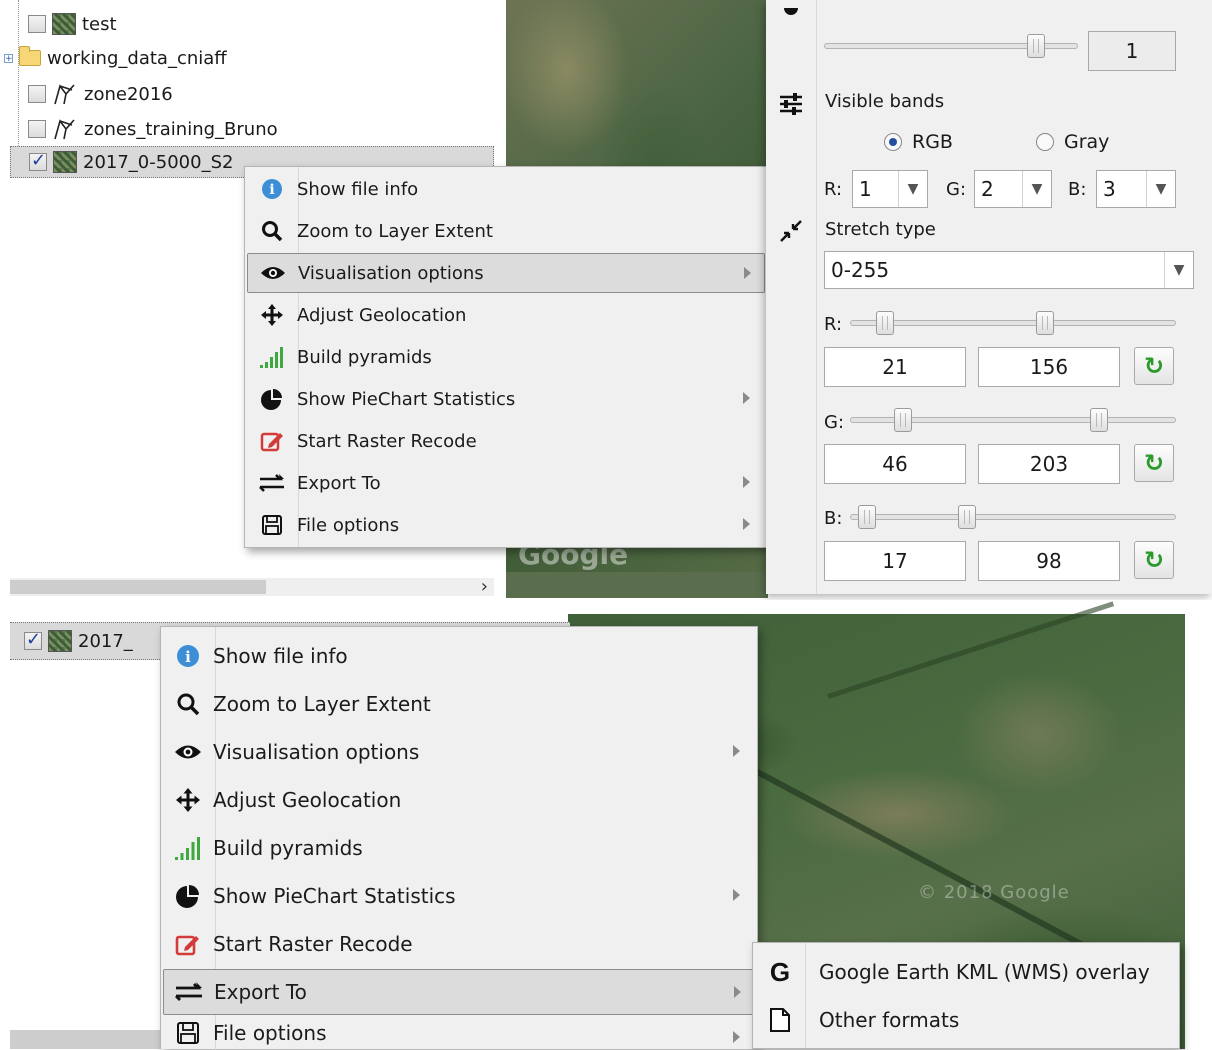 The width and height of the screenshot is (1212, 1050). I want to click on r-max-field: 156, so click(1049, 367).